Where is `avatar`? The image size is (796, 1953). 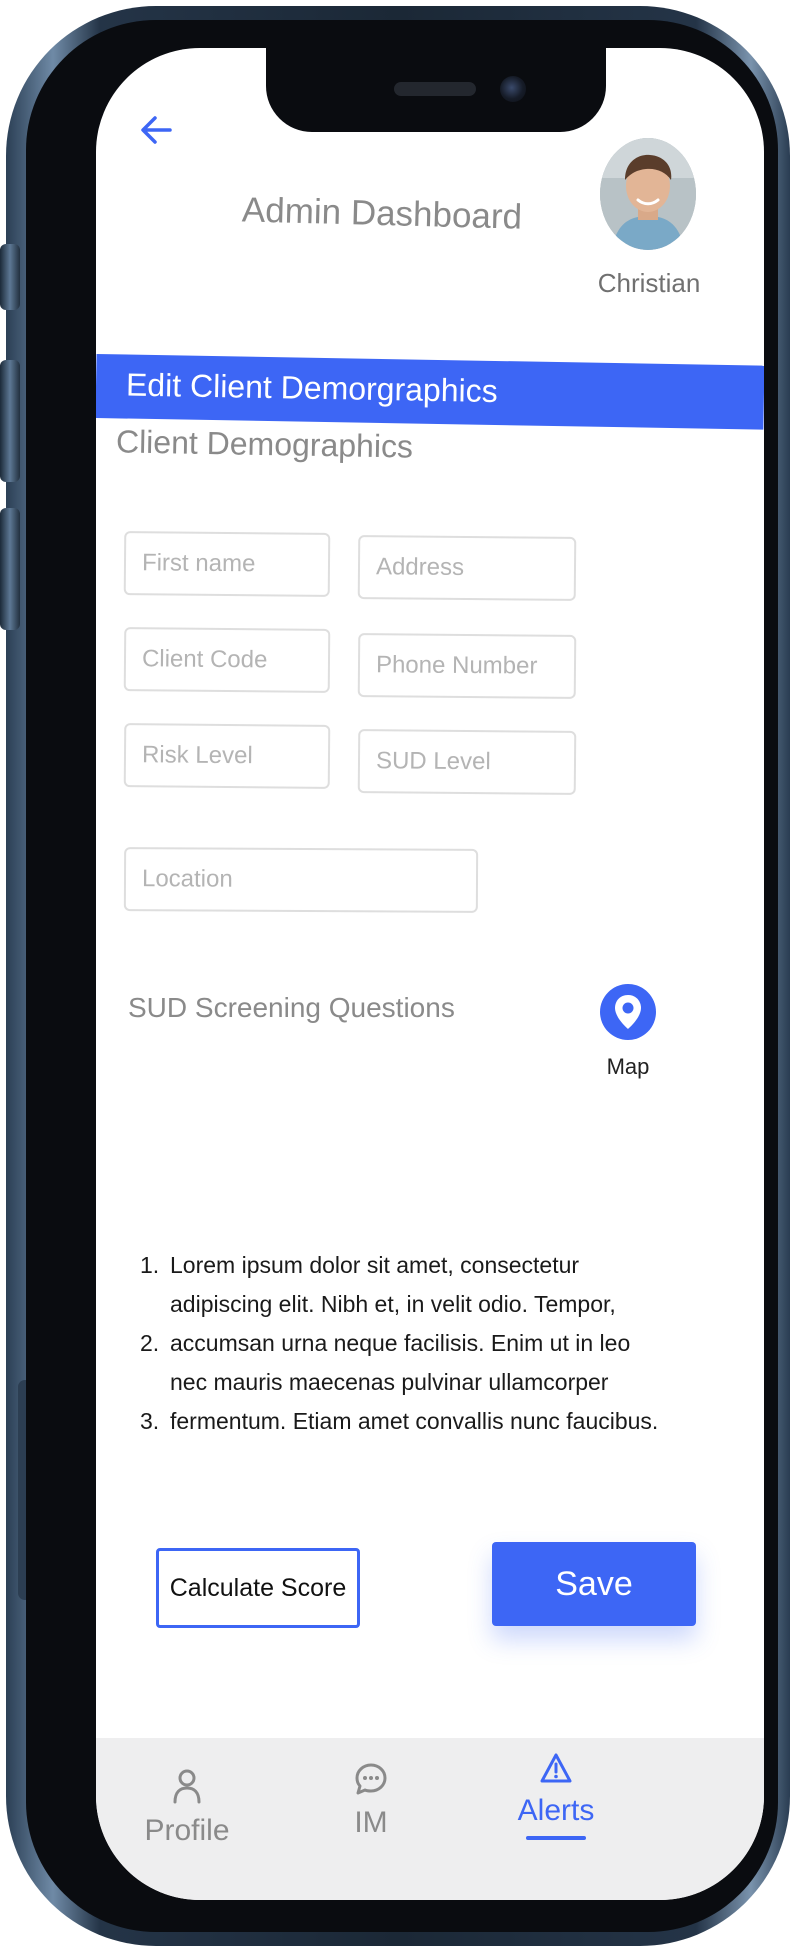 avatar is located at coordinates (648, 194).